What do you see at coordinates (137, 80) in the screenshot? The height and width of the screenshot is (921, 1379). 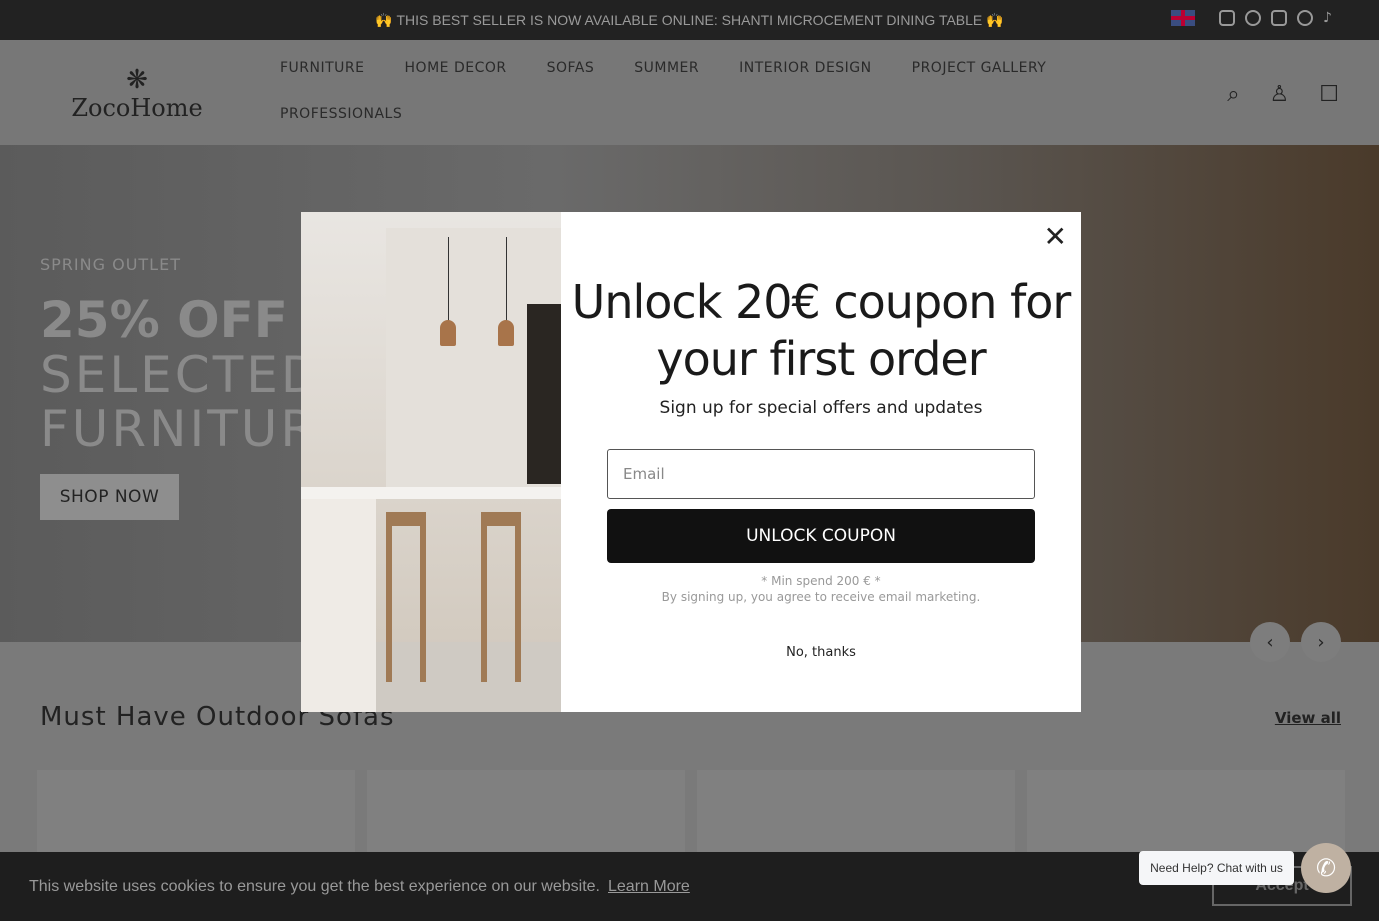 I see `logo-mark-icon: ❋` at bounding box center [137, 80].